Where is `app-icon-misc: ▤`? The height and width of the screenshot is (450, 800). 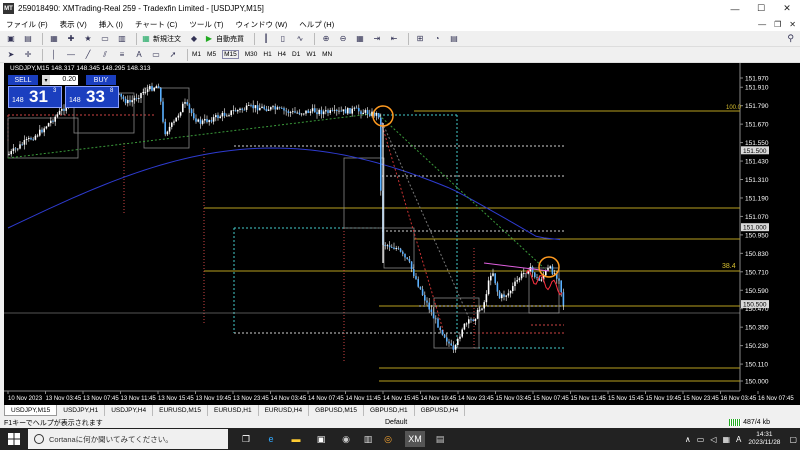 app-icon-misc: ▤ is located at coordinates (440, 439).